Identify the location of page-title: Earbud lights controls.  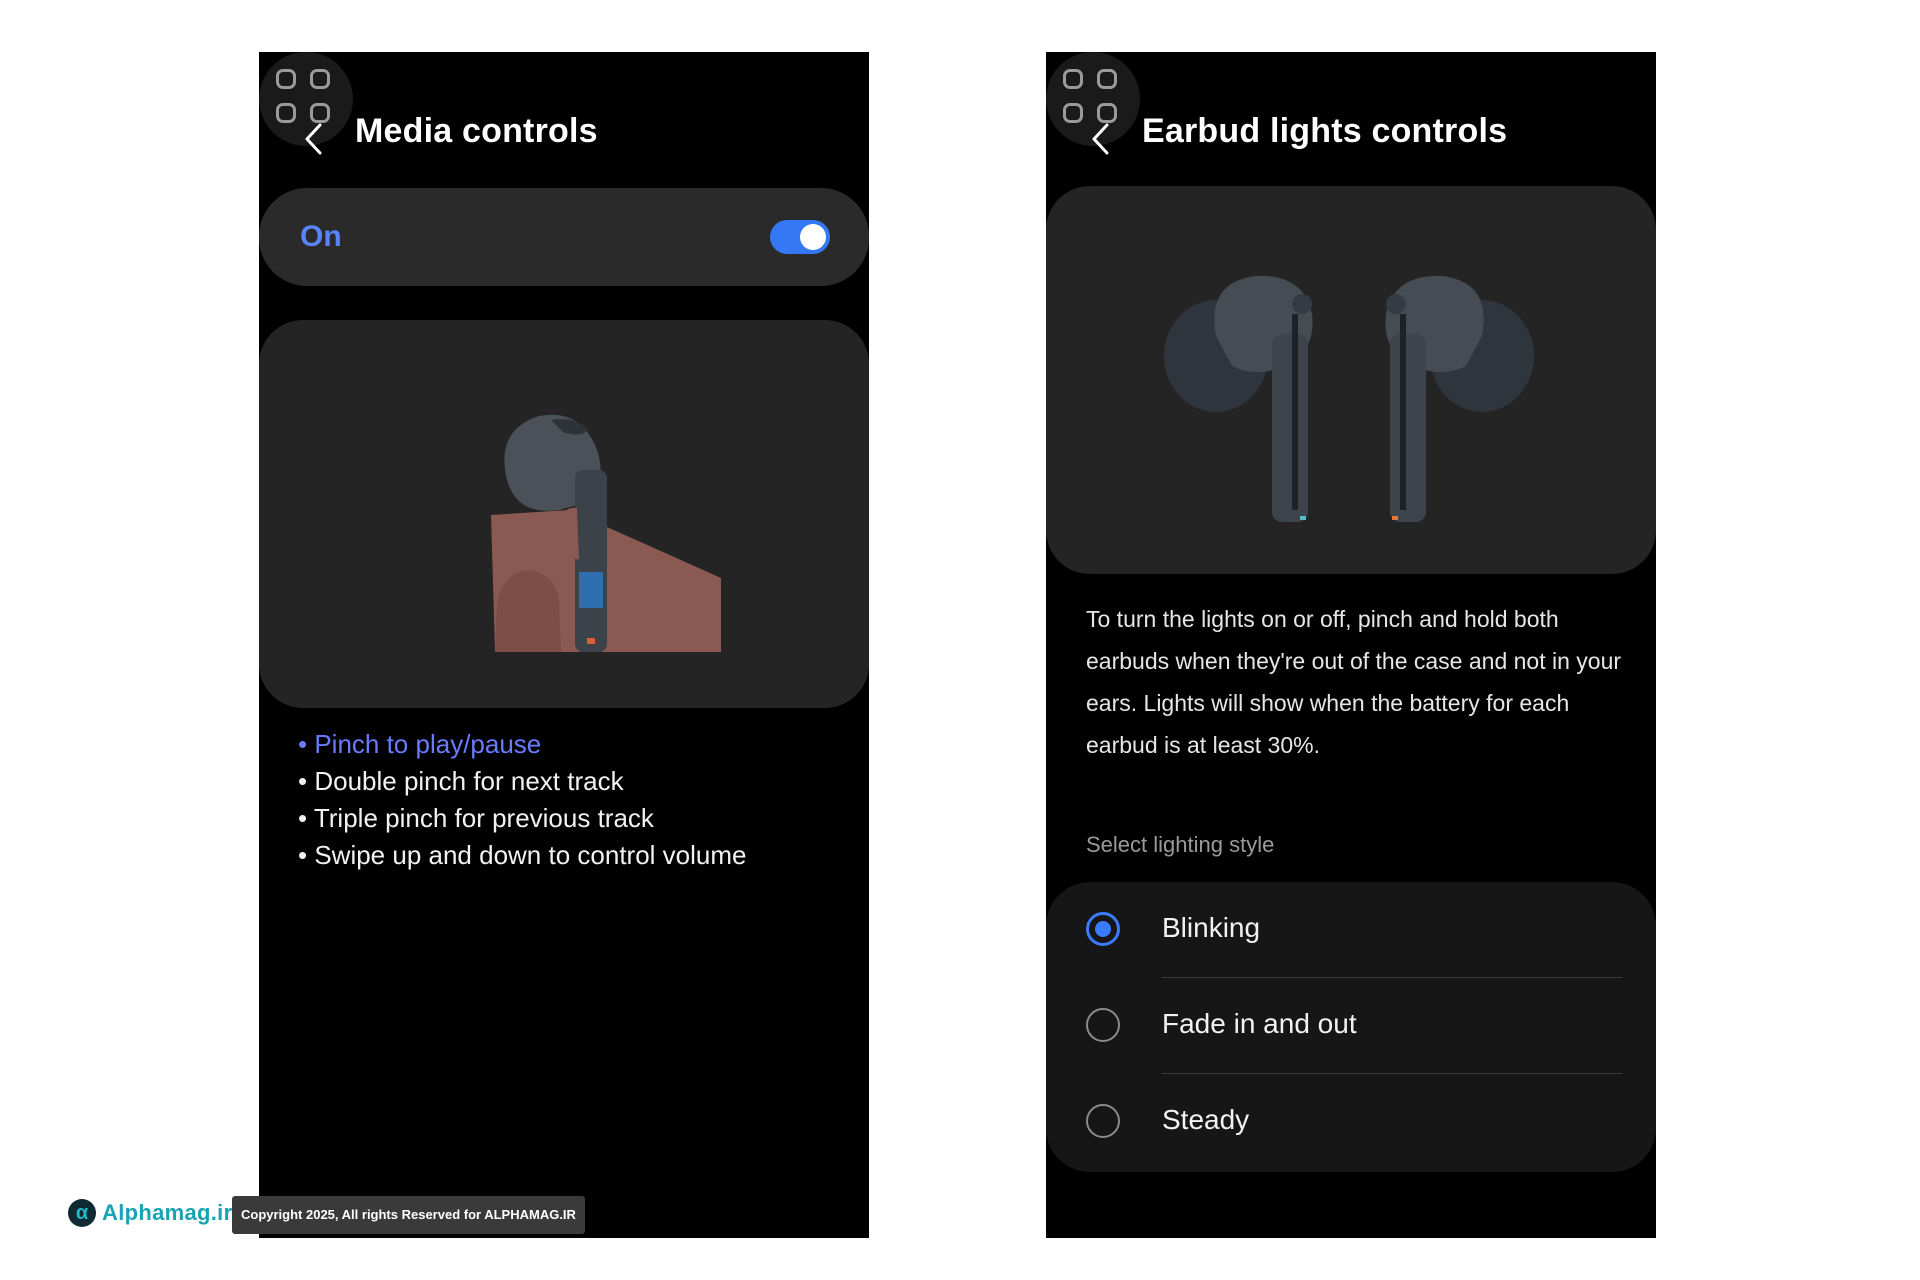
(1325, 131).